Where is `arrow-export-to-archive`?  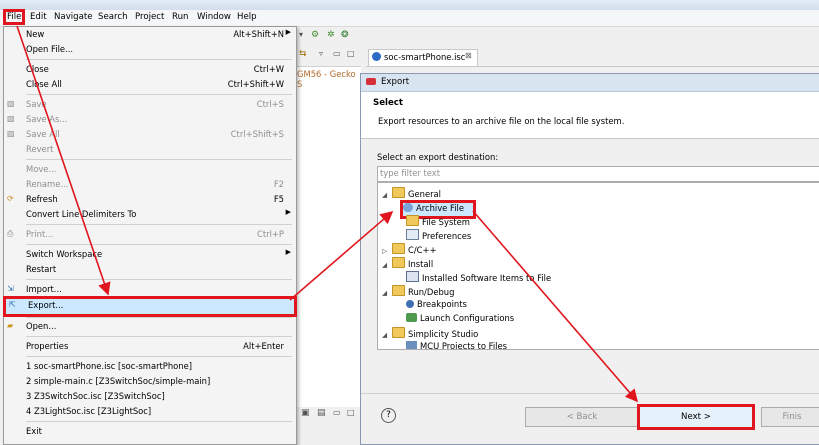
arrow-export-to-archive is located at coordinates (341, 255).